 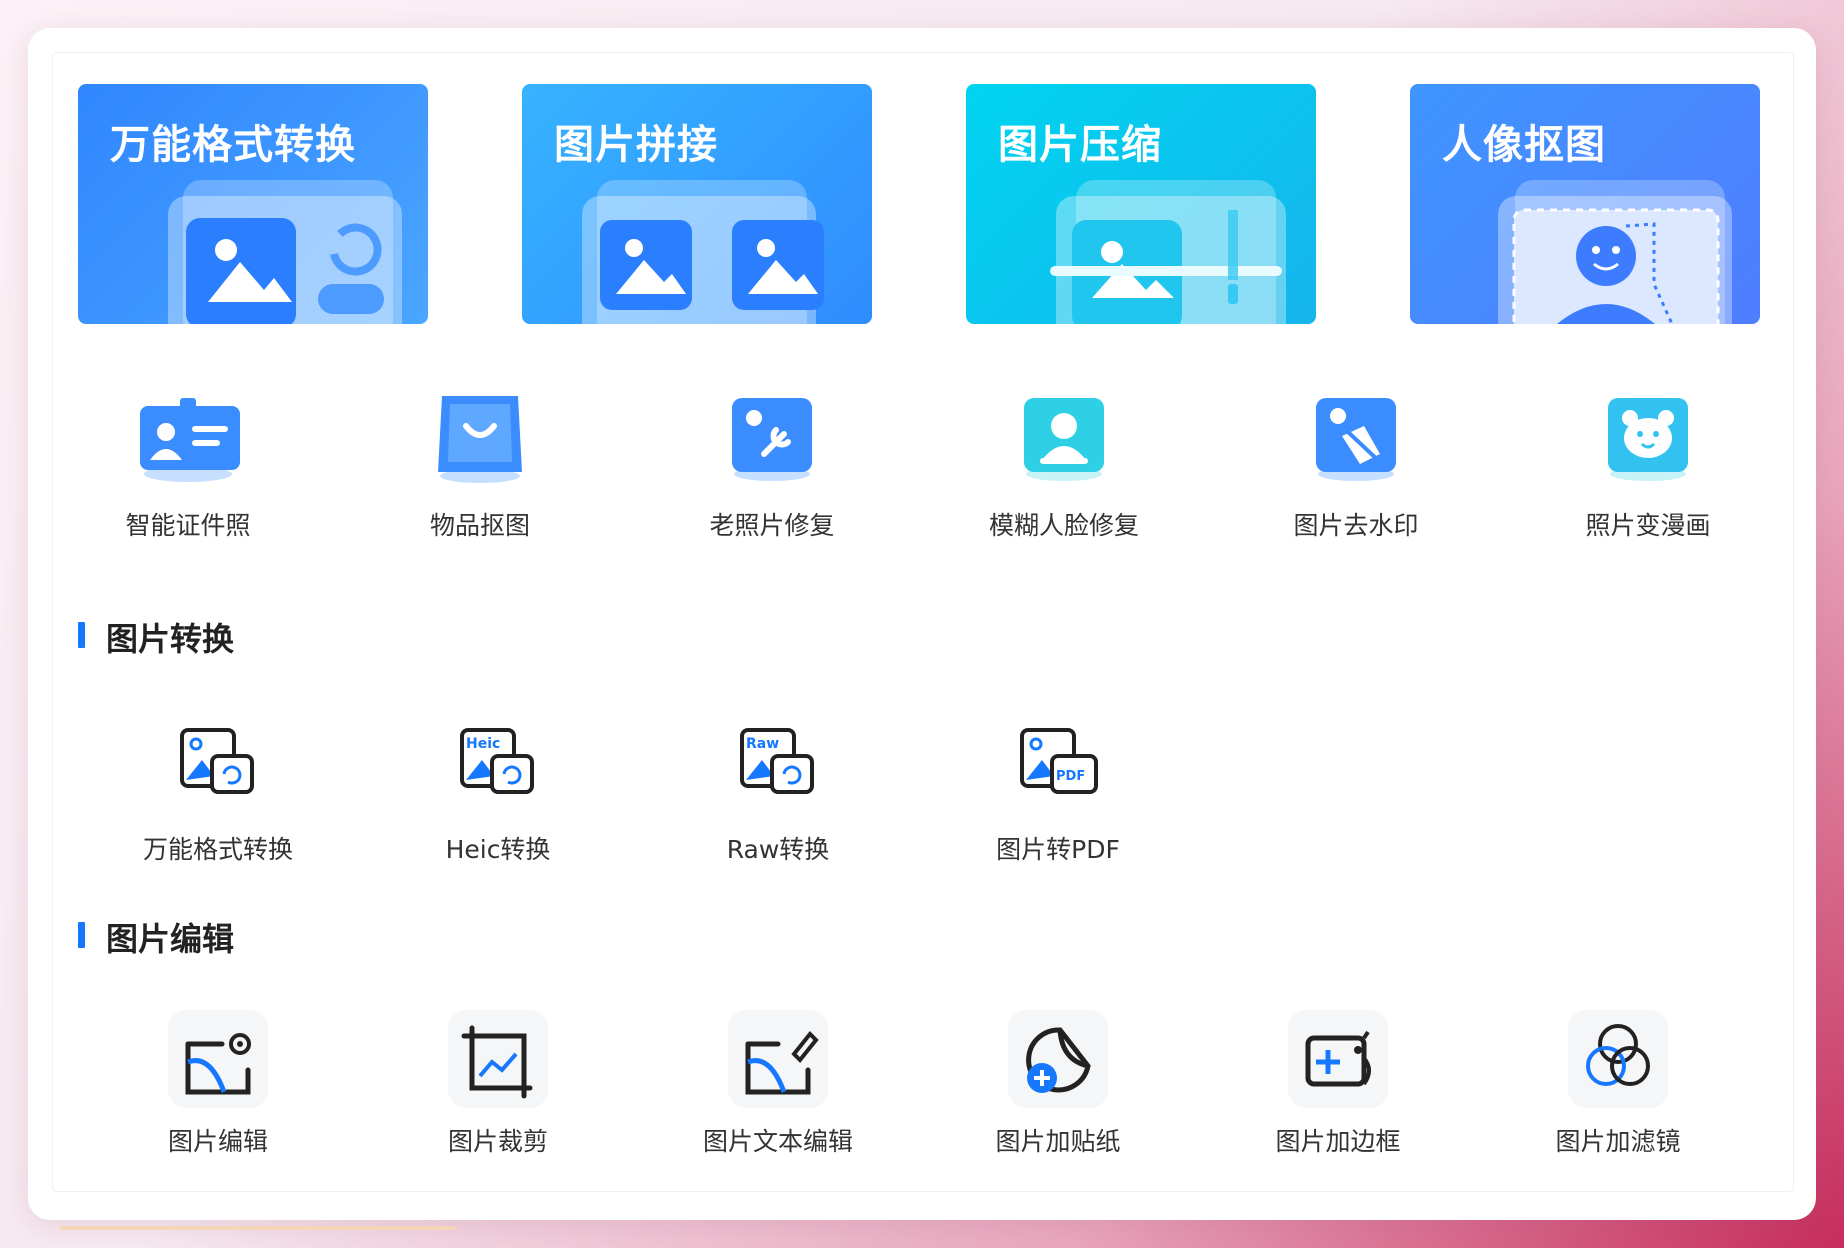 I want to click on banner-image-stitch: 图片拼接, so click(x=697, y=204).